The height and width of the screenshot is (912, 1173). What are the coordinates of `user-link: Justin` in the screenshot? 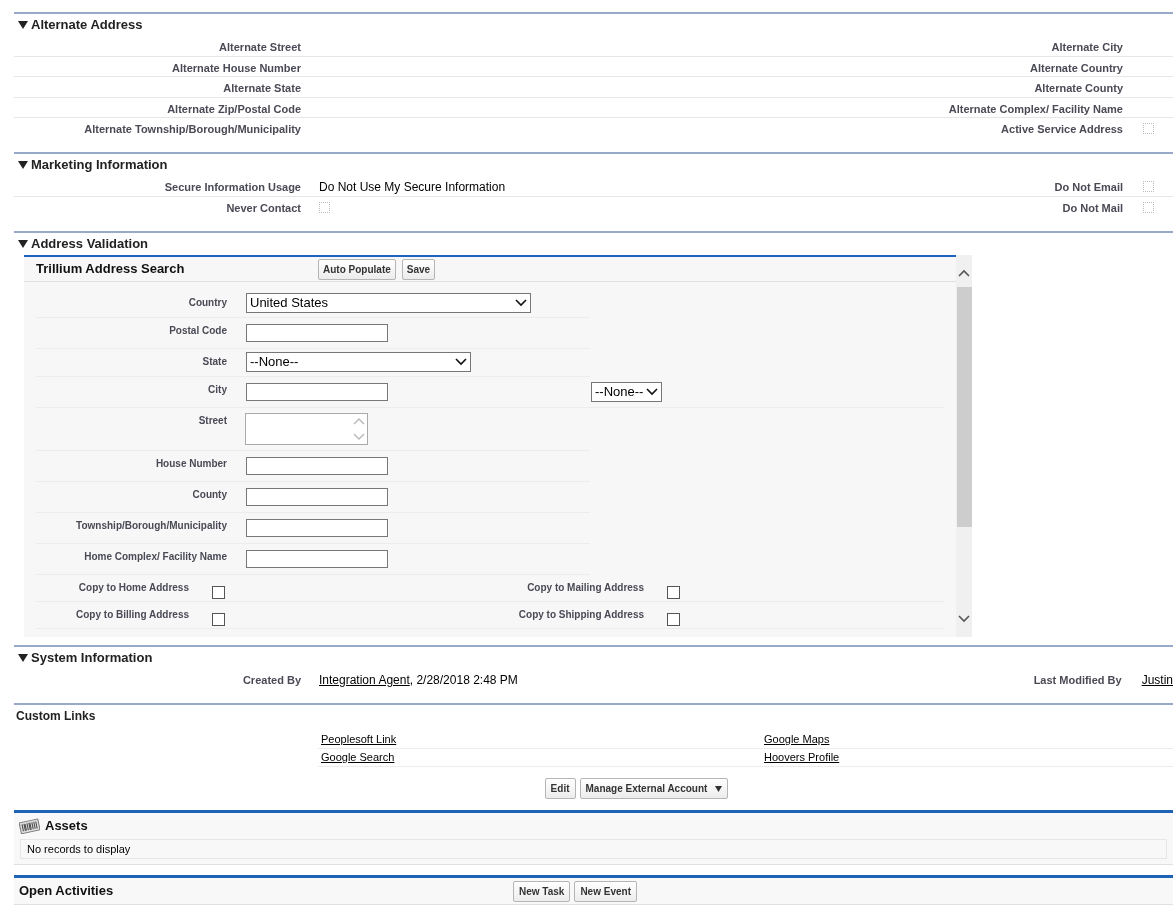 It's located at (1157, 680).